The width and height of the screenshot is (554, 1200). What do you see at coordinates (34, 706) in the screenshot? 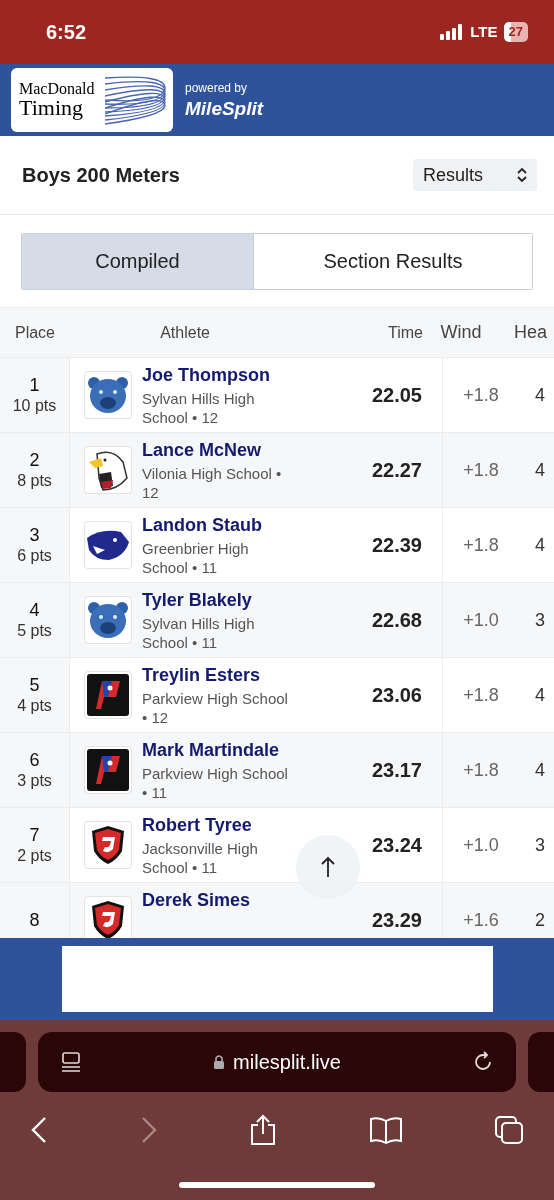
I see `points-text: 4 pts` at bounding box center [34, 706].